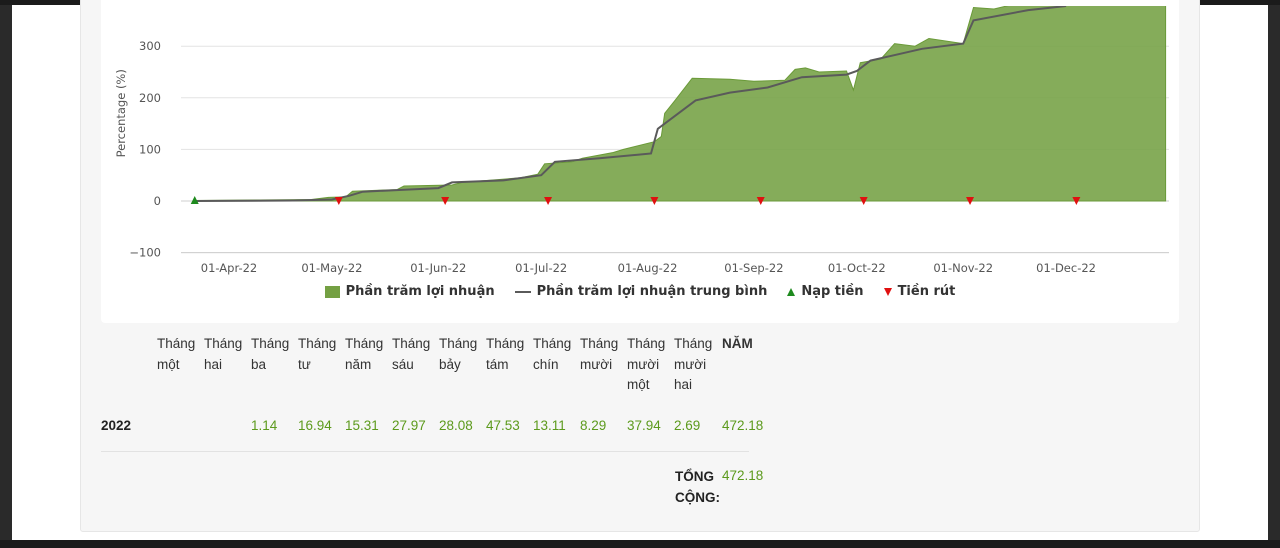  I want to click on x-tick-label: 01-Apr-22, so click(229, 268).